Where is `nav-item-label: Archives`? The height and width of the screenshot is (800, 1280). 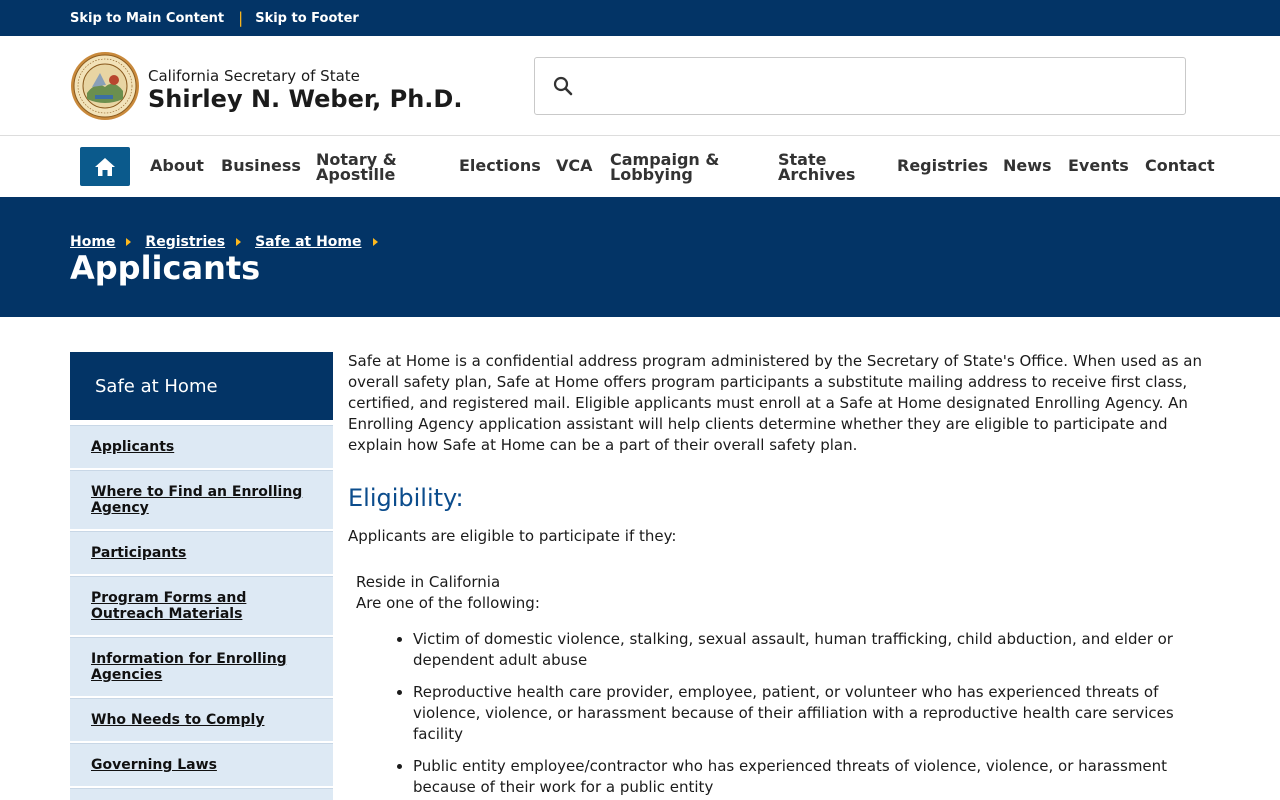 nav-item-label: Archives is located at coordinates (817, 174).